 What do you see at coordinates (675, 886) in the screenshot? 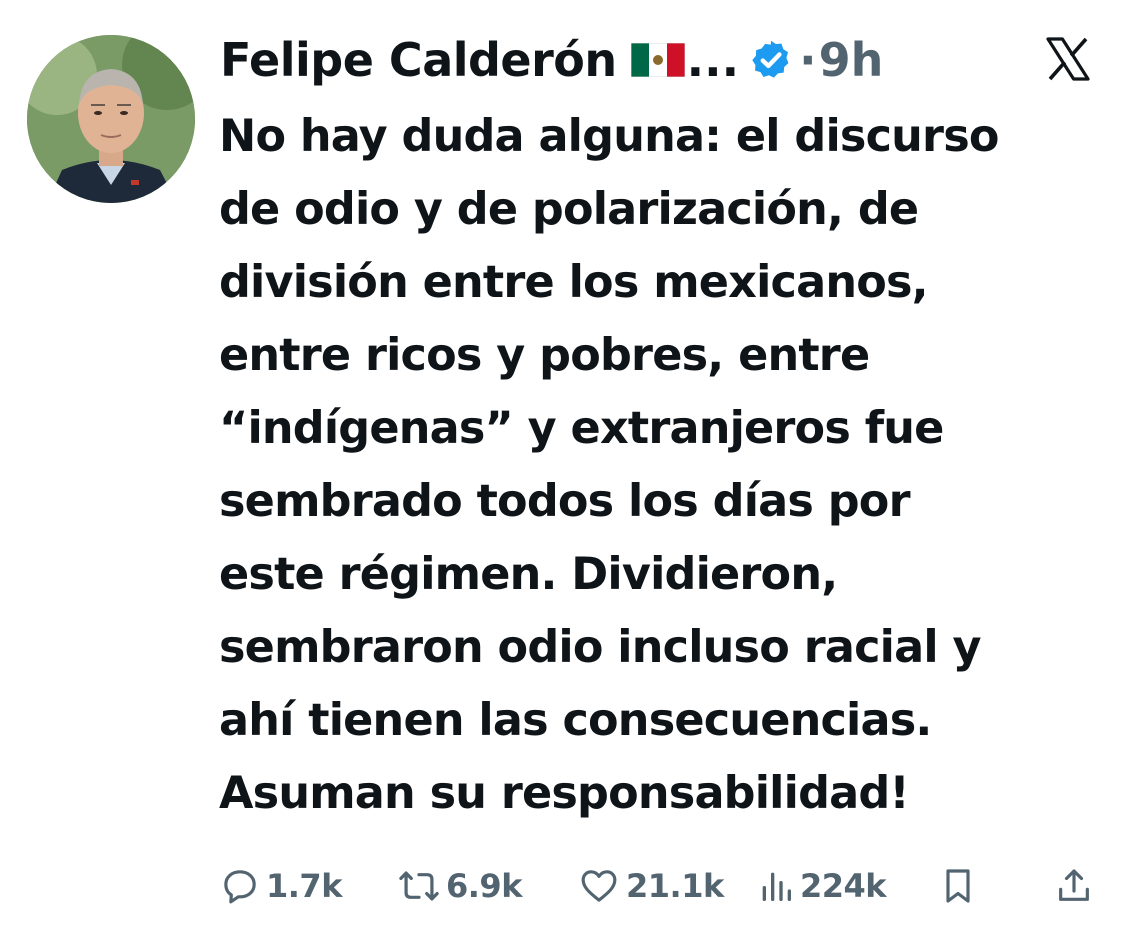
I see `like-count: 21.1k` at bounding box center [675, 886].